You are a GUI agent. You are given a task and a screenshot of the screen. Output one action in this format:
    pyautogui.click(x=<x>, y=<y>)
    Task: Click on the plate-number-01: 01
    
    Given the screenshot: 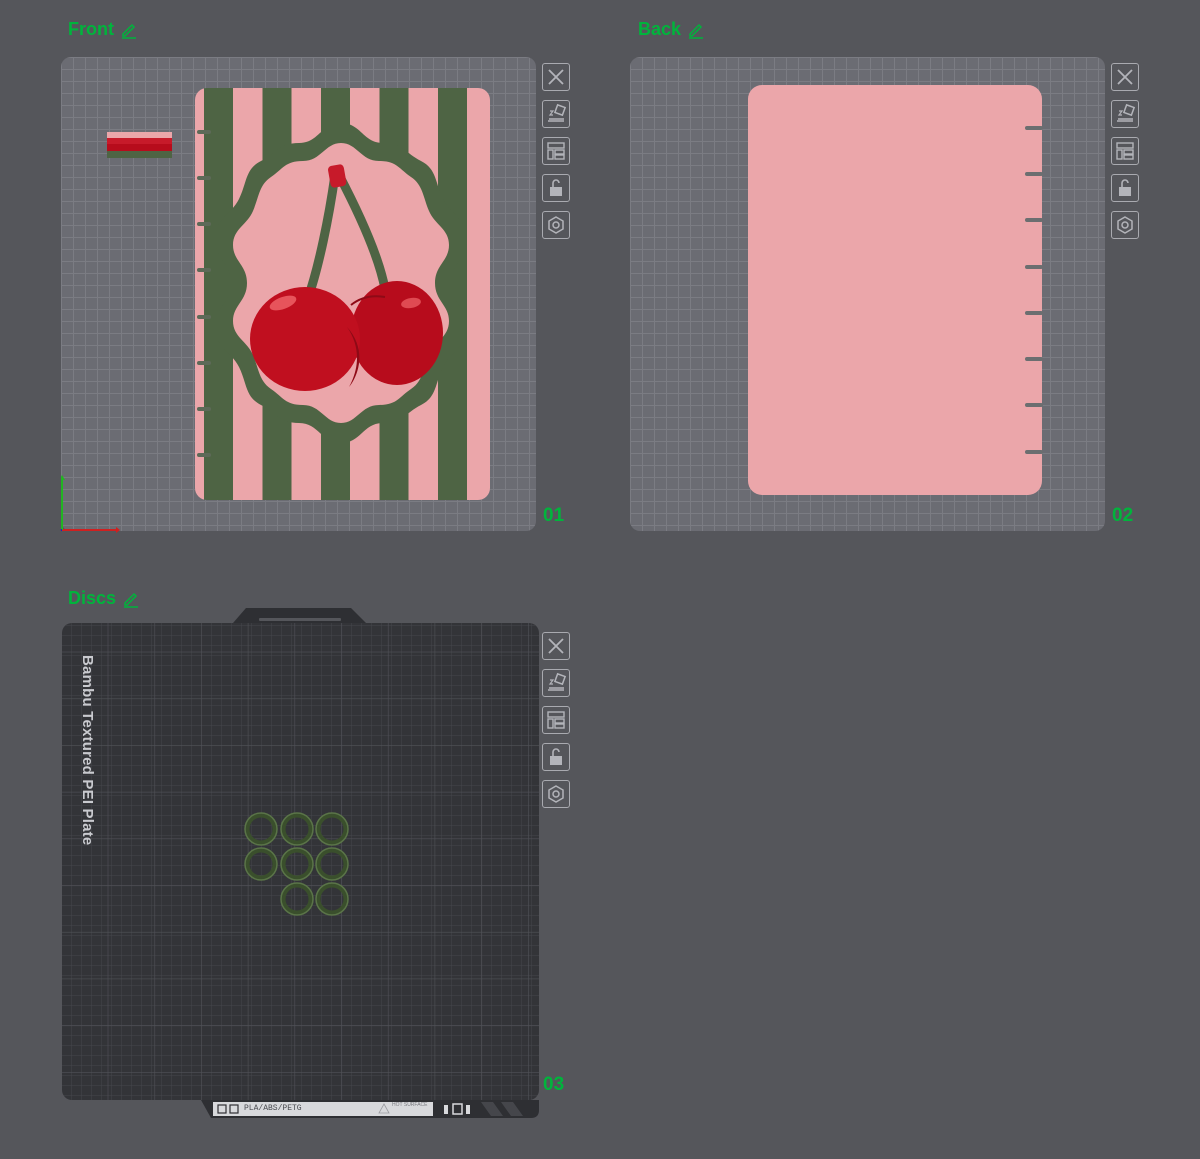 What is the action you would take?
    pyautogui.click(x=554, y=515)
    